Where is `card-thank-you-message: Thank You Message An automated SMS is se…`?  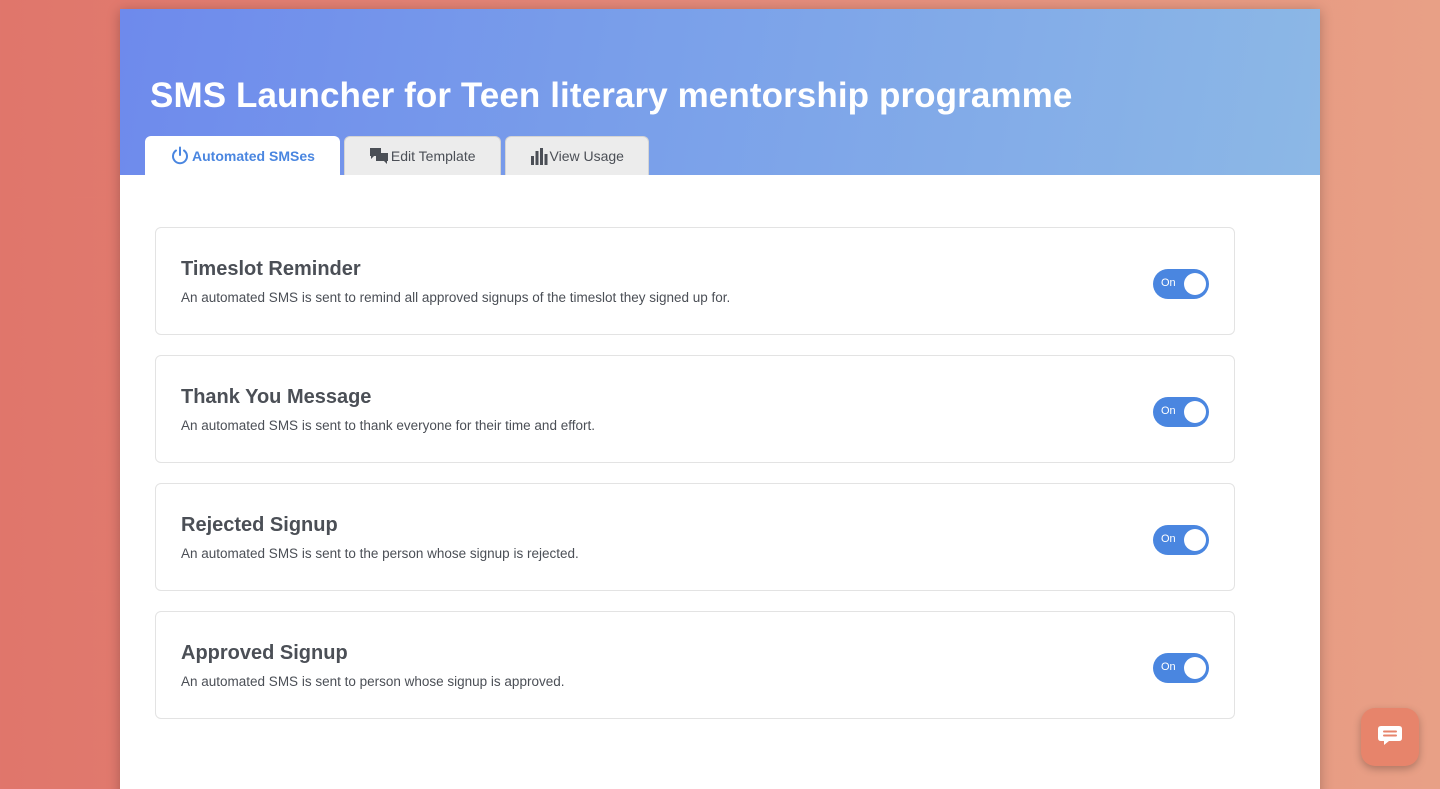
card-thank-you-message: Thank You Message An automated SMS is se… is located at coordinates (695, 409).